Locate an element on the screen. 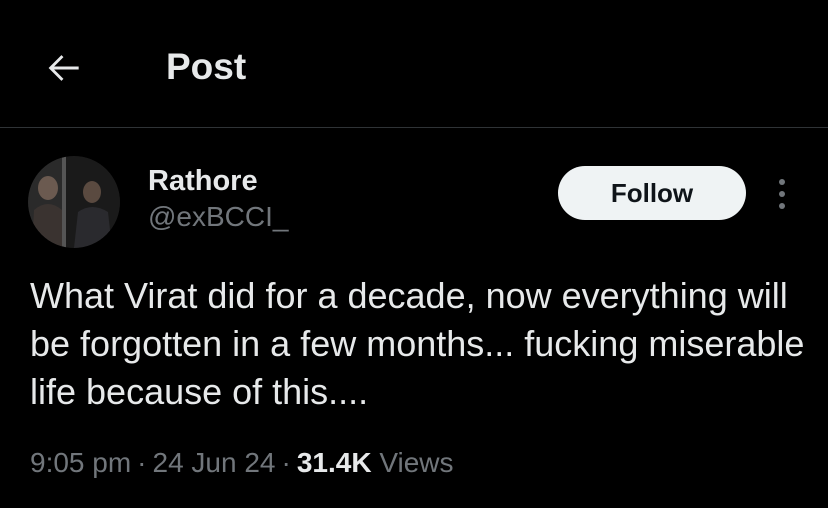  more-options-button is located at coordinates (782, 194).